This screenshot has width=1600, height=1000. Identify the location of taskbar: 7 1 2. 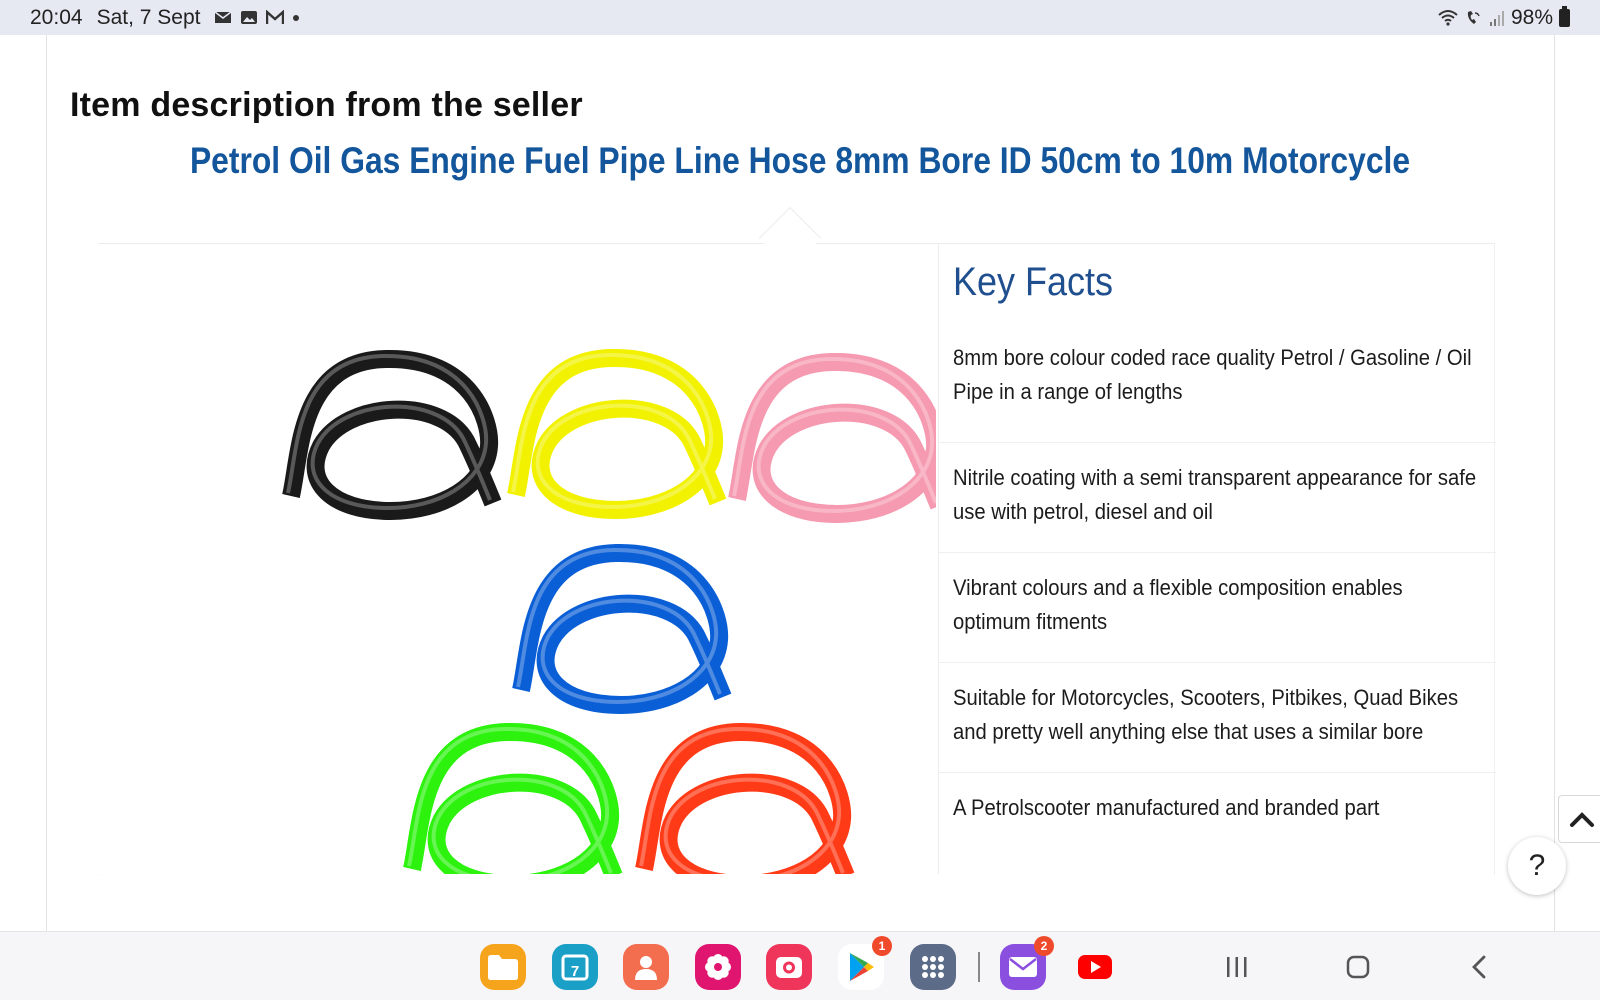
(800, 965).